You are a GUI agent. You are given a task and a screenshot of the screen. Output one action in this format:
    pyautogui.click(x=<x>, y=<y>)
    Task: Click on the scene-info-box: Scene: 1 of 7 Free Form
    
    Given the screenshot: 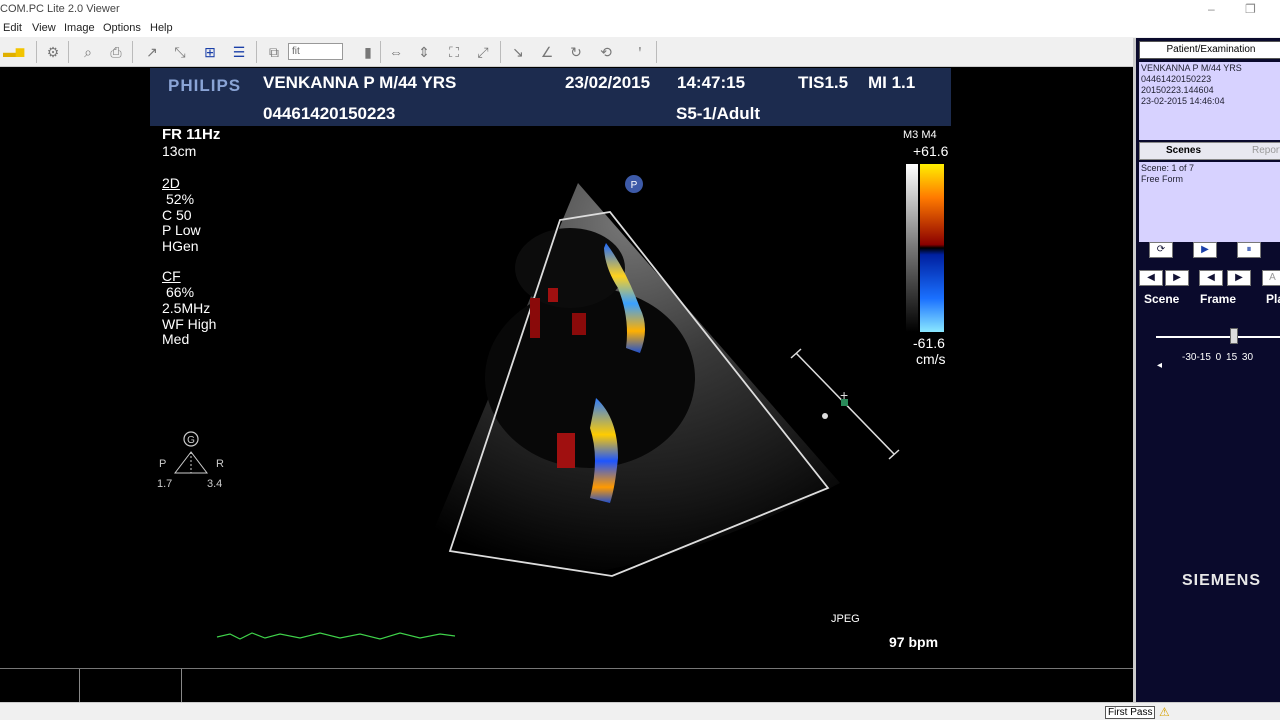 What is the action you would take?
    pyautogui.click(x=1209, y=202)
    